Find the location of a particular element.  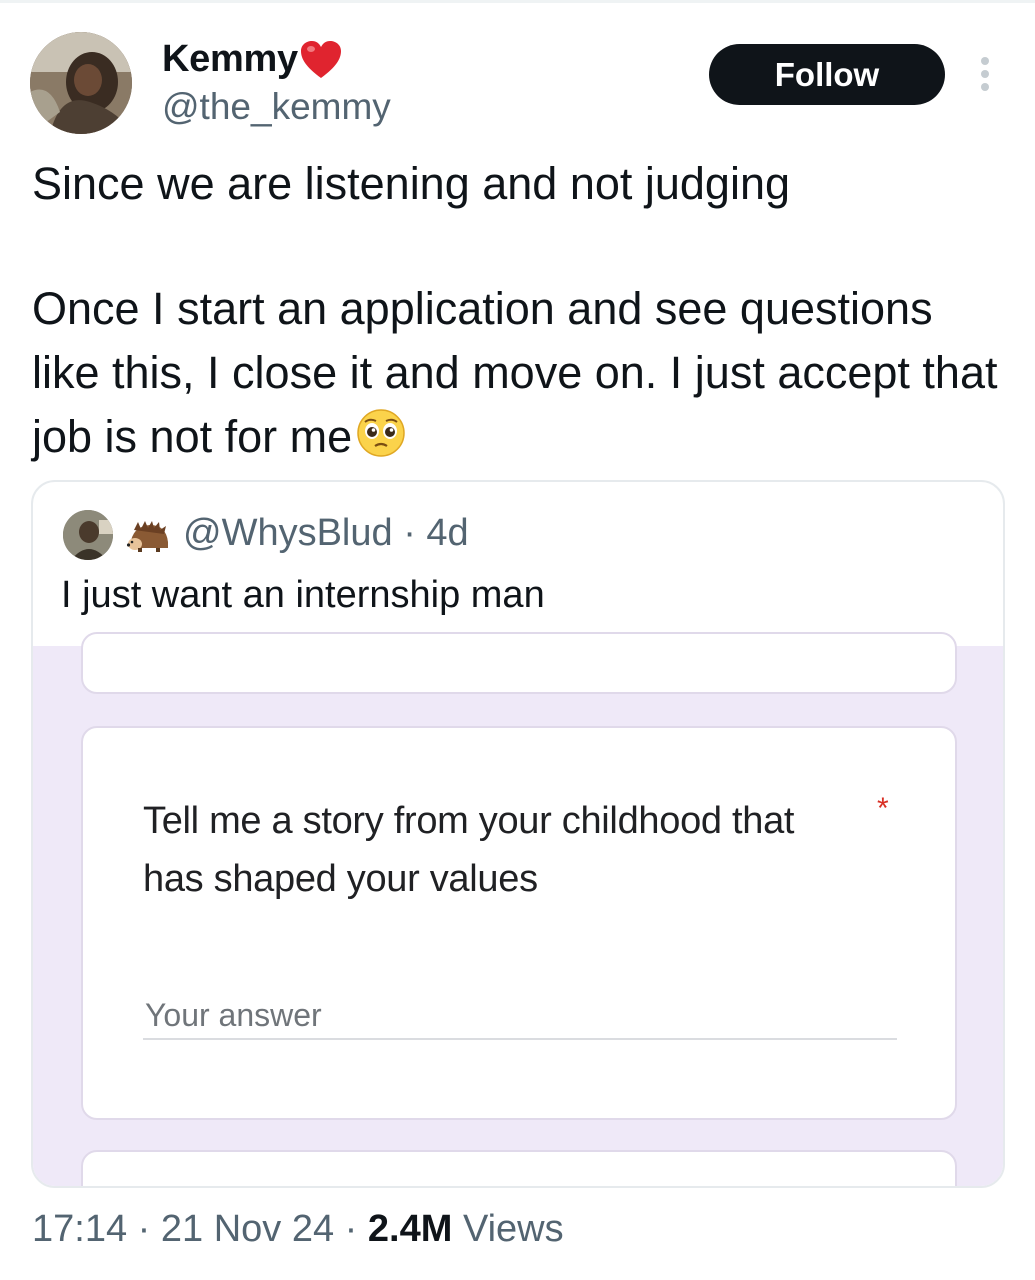

author-name-text: Kemmy is located at coordinates (230, 59).